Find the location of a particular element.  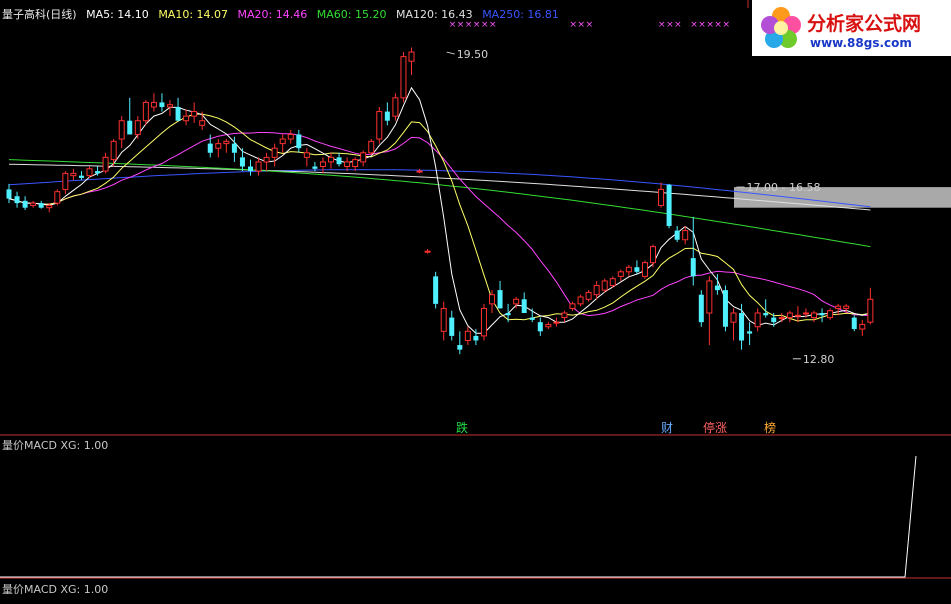

ma60-label: MA60: 15.20 is located at coordinates (351, 14).